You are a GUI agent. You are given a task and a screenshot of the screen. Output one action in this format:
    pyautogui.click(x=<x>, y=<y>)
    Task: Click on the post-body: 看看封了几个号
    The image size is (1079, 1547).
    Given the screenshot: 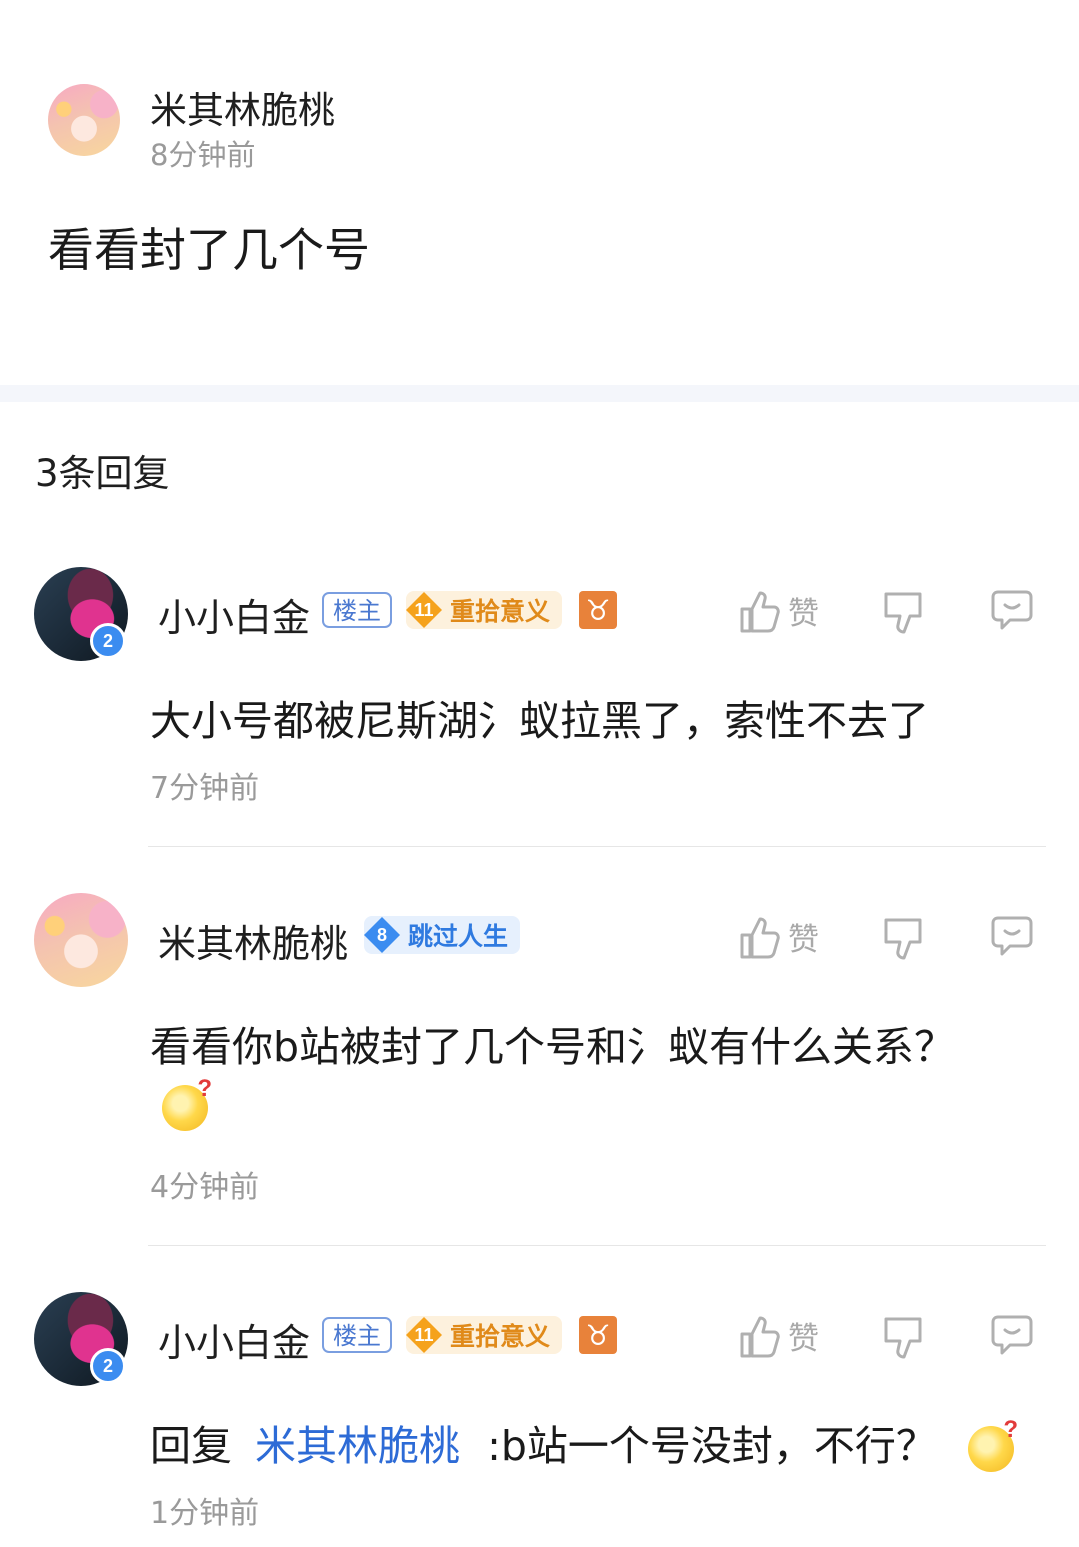 What is the action you would take?
    pyautogui.click(x=209, y=250)
    